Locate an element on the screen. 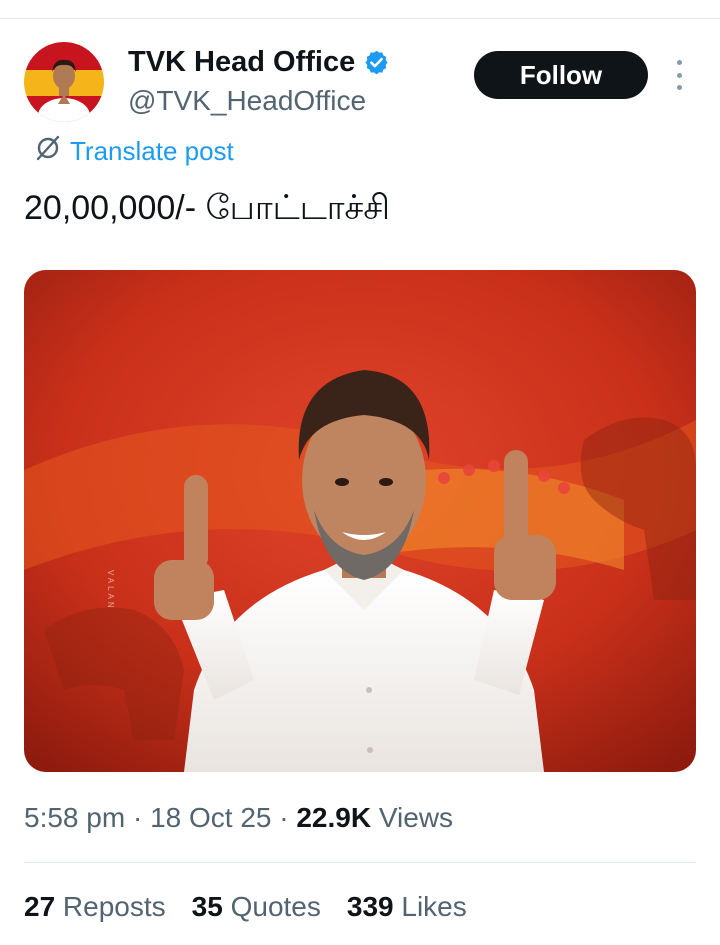 Image resolution: width=720 pixels, height=945 pixels. likes-count: 339 is located at coordinates (370, 906).